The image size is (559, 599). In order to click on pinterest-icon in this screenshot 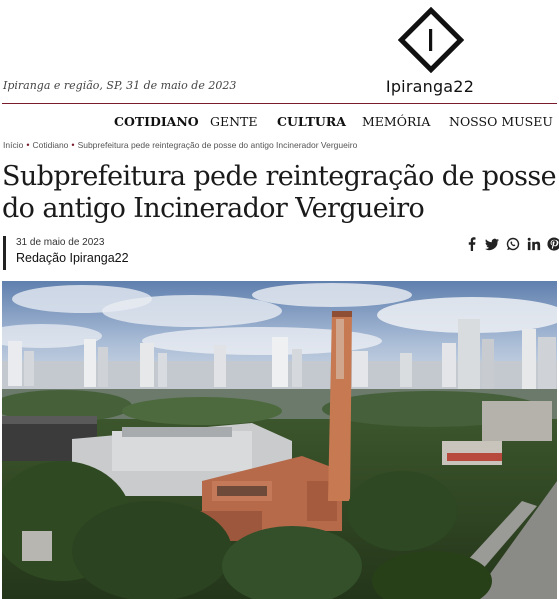, I will do `click(553, 244)`.